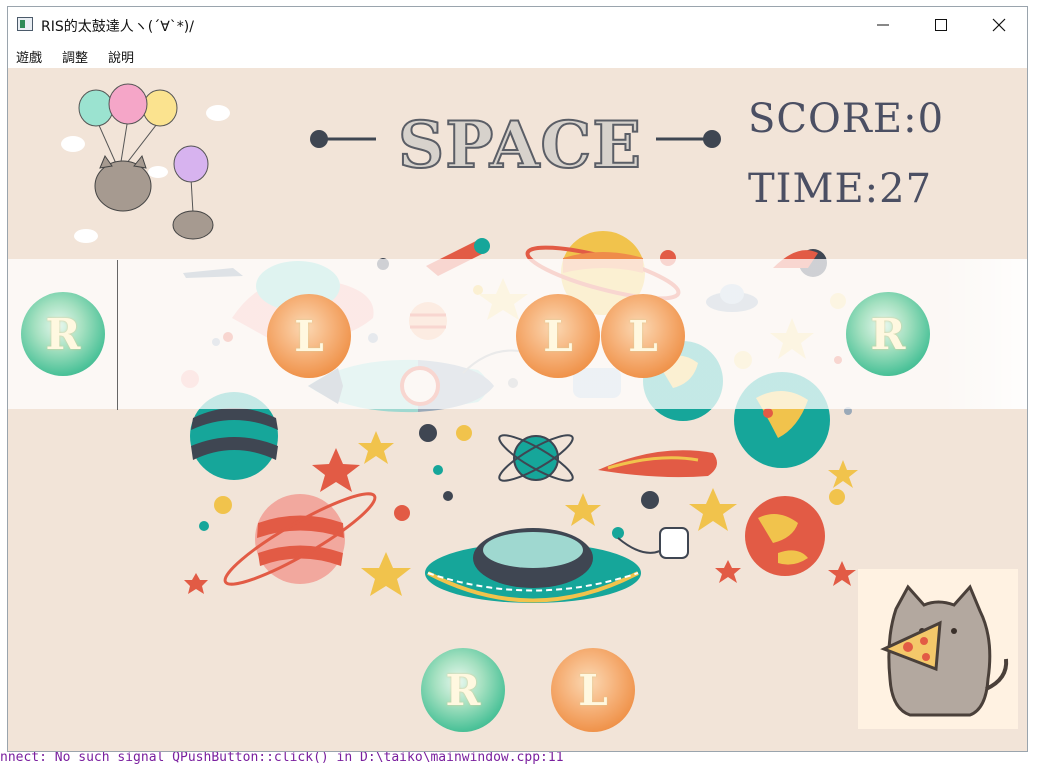 The image size is (1037, 764). Describe the element at coordinates (520, 145) in the screenshot. I see `stage-title: SPACE` at that location.